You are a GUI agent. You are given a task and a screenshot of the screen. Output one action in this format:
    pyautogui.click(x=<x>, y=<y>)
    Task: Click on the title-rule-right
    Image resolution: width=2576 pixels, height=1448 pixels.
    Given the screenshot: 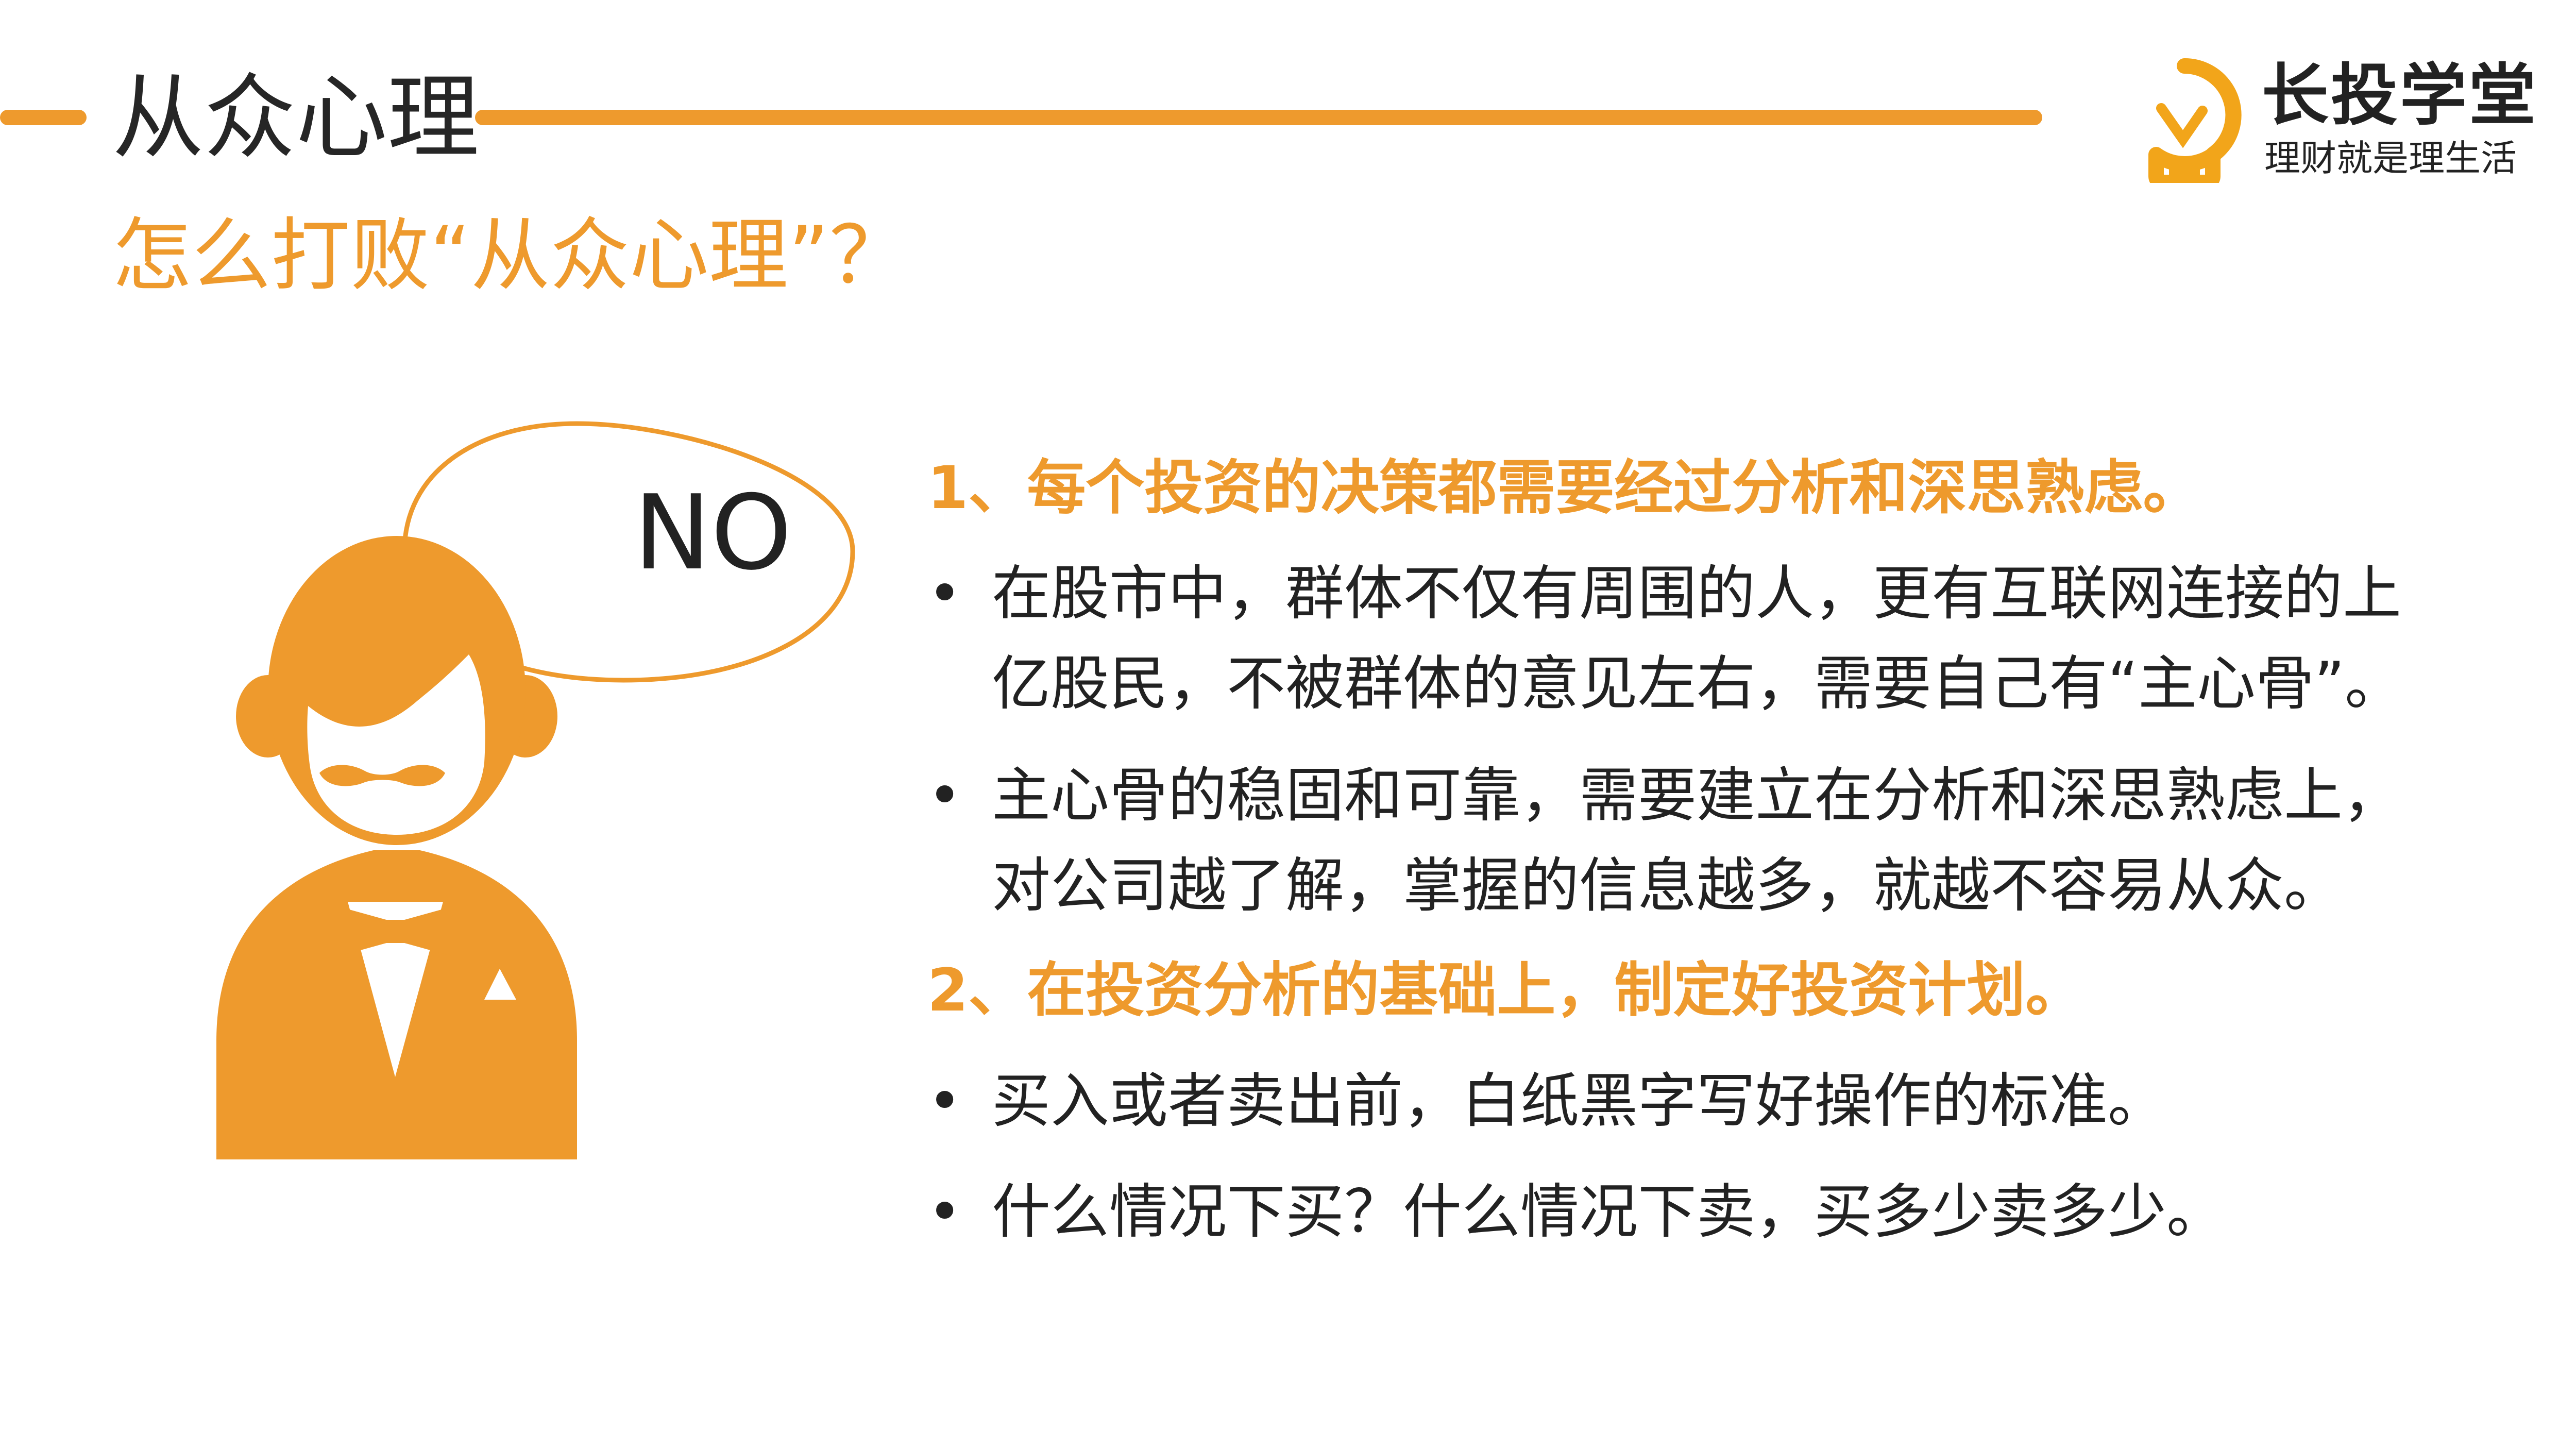 What is the action you would take?
    pyautogui.click(x=1258, y=117)
    